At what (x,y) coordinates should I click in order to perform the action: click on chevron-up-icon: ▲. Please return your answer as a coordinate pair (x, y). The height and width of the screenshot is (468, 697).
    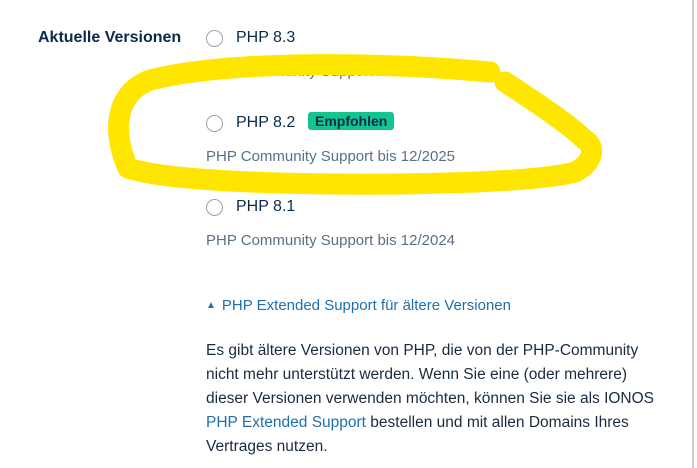
    Looking at the image, I should click on (211, 305).